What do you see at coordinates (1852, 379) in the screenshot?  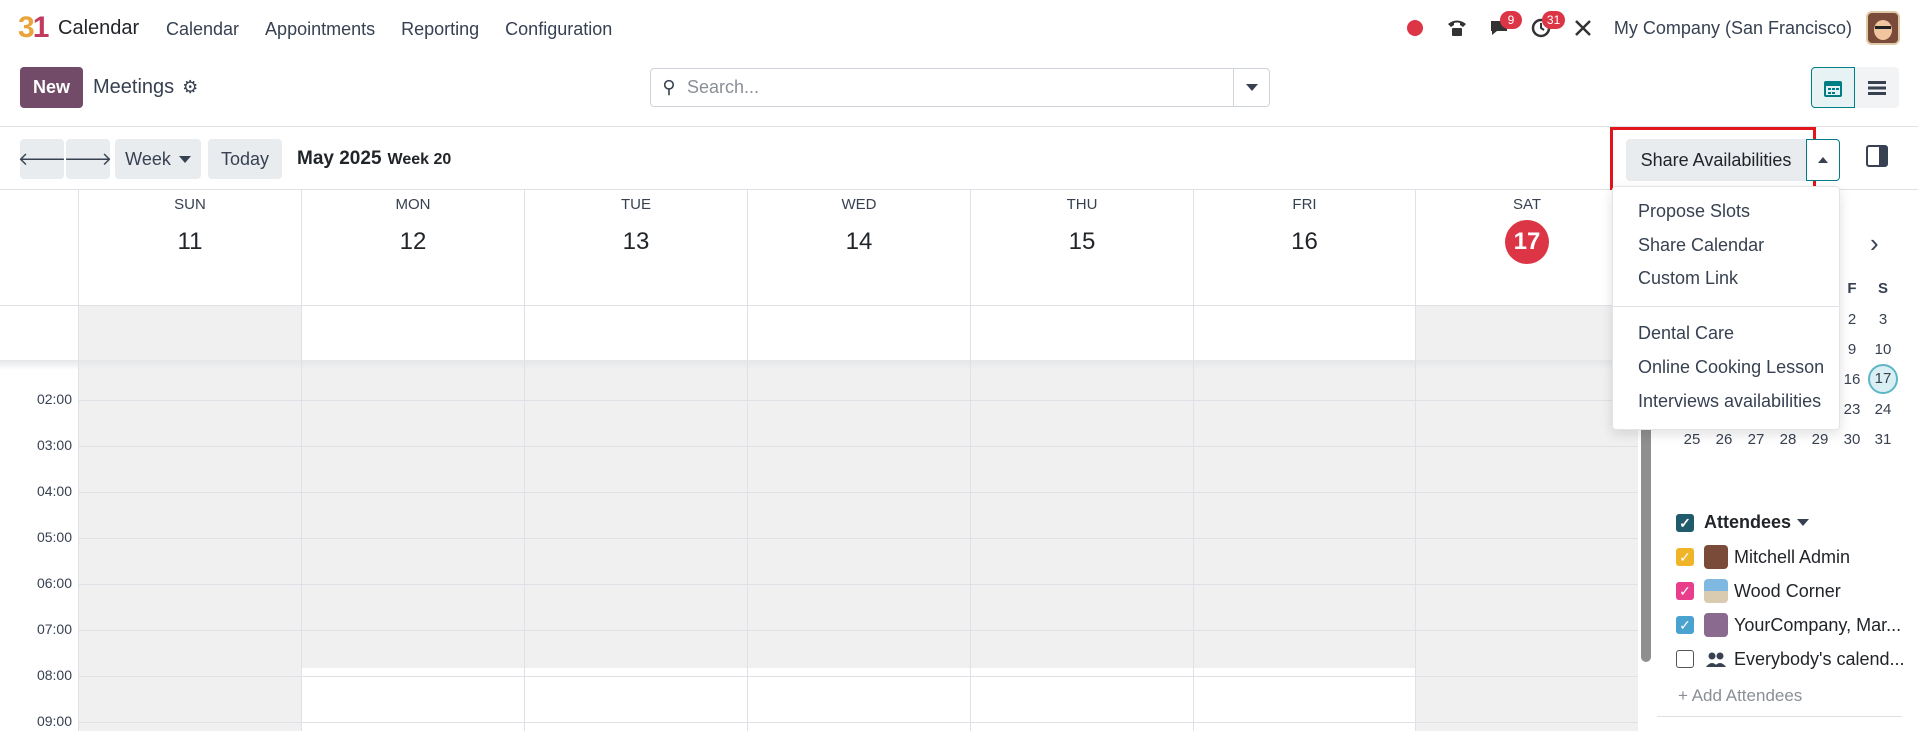 I see `mini-cal-day: 16` at bounding box center [1852, 379].